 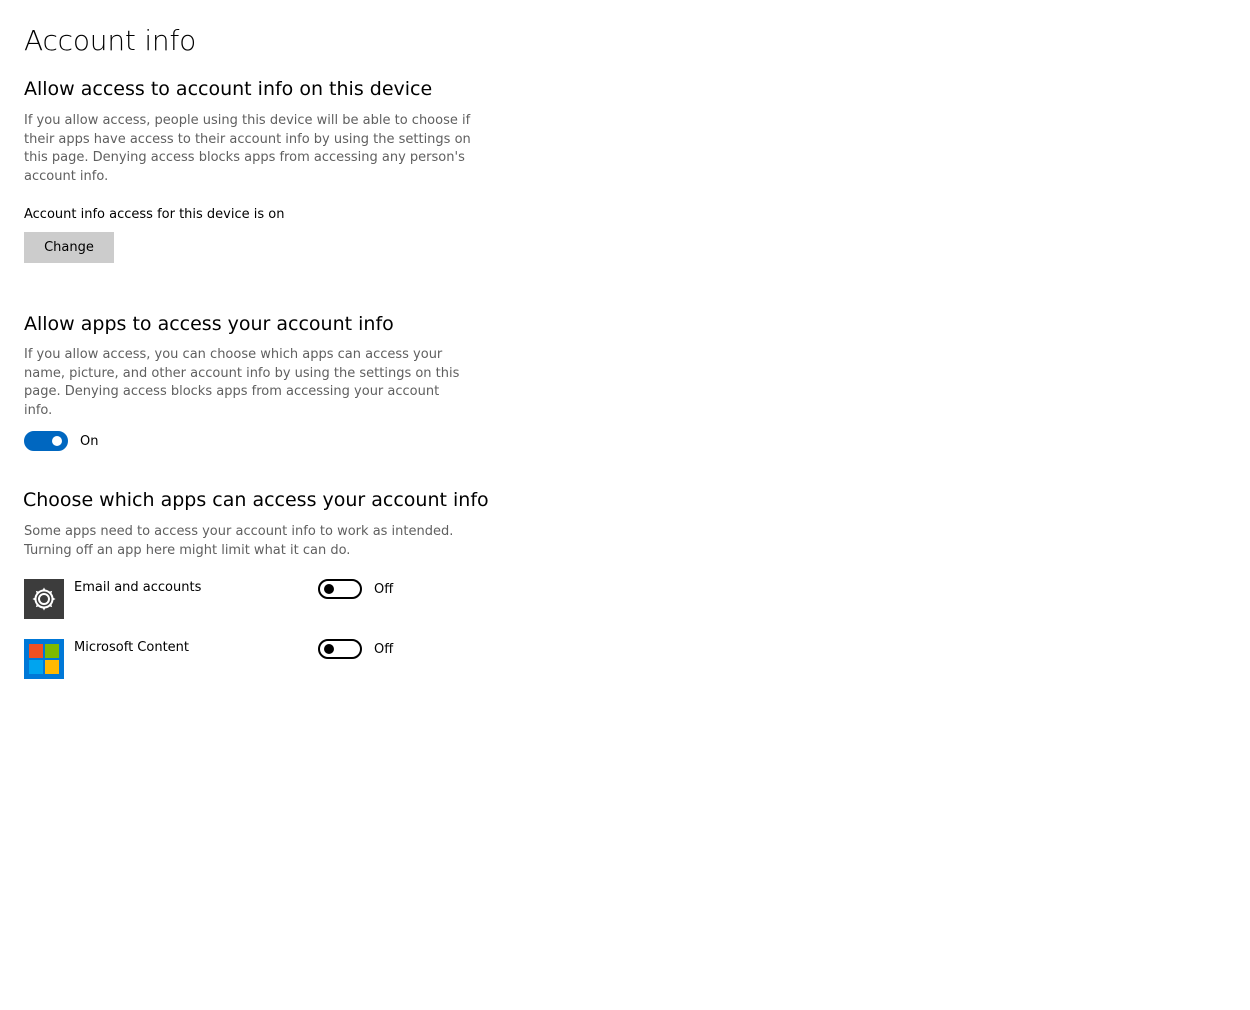 What do you see at coordinates (384, 649) in the screenshot?
I see `microsoft-content-toggle-label: Off` at bounding box center [384, 649].